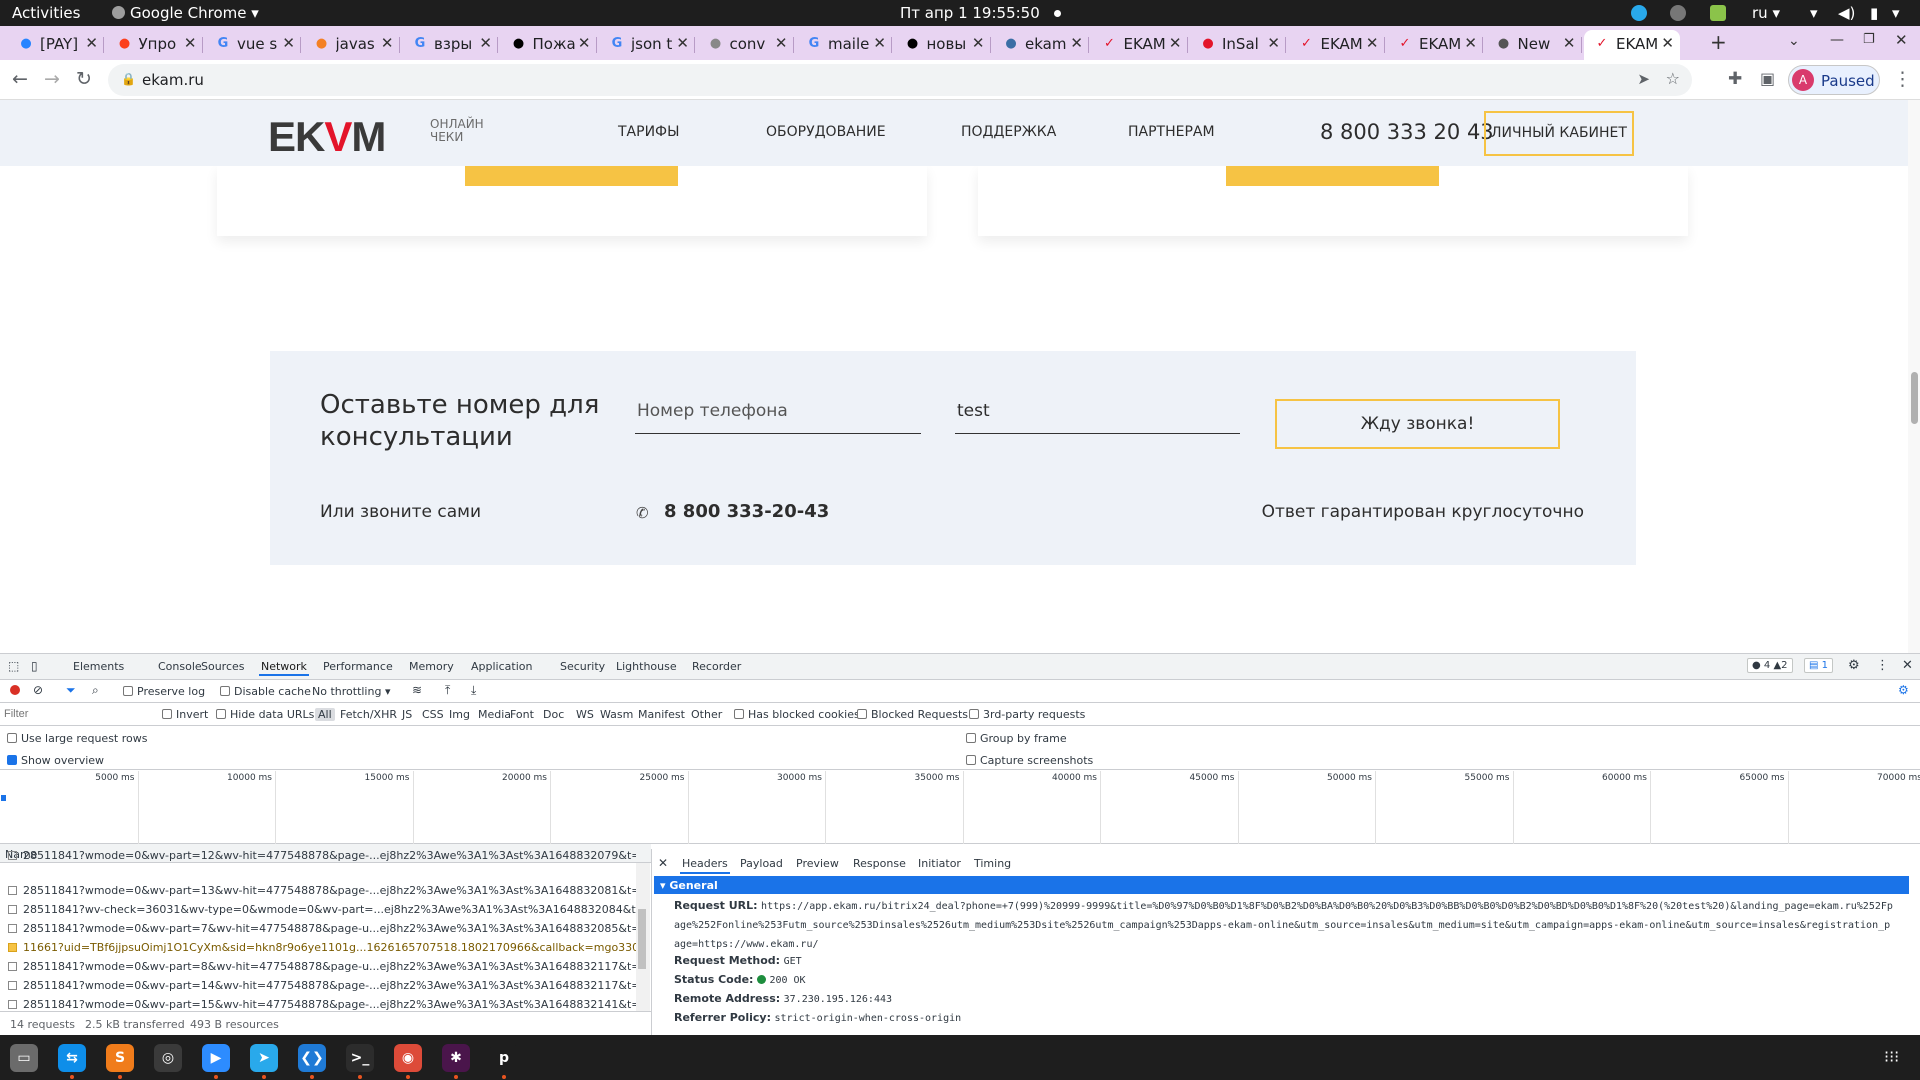  What do you see at coordinates (1097, 416) in the screenshot?
I see `name-field: test` at bounding box center [1097, 416].